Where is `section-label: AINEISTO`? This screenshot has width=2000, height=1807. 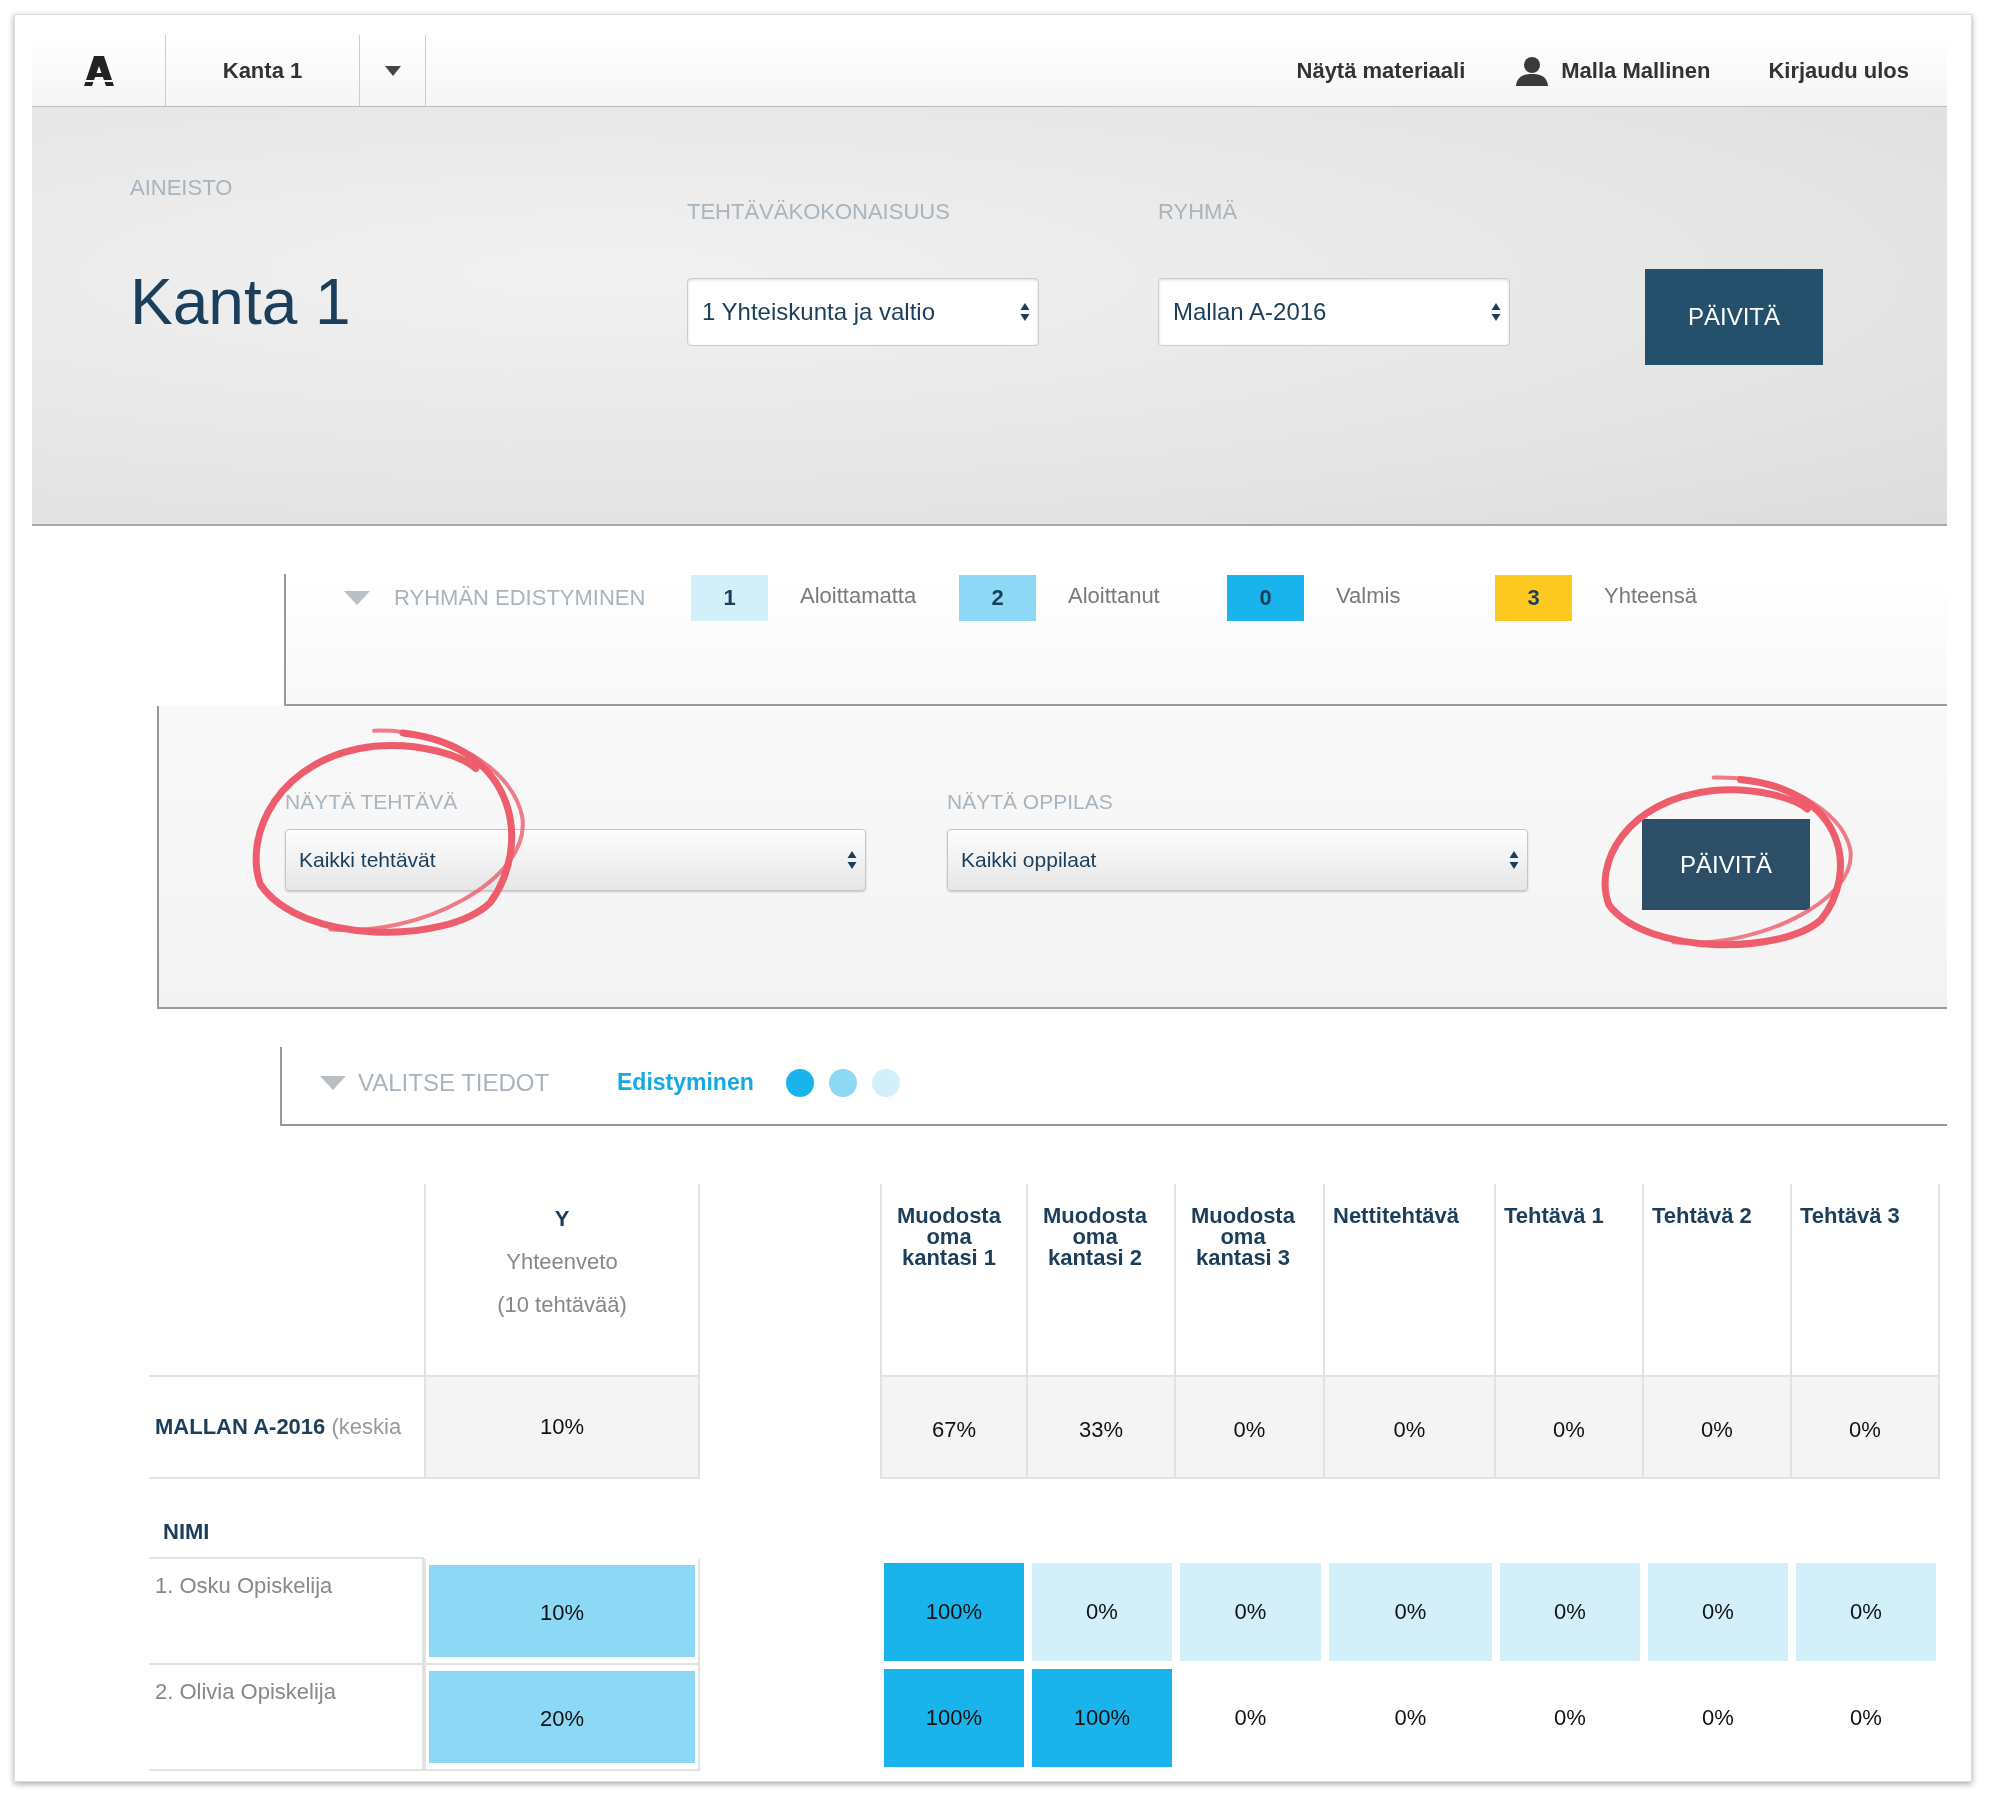 section-label: AINEISTO is located at coordinates (181, 188).